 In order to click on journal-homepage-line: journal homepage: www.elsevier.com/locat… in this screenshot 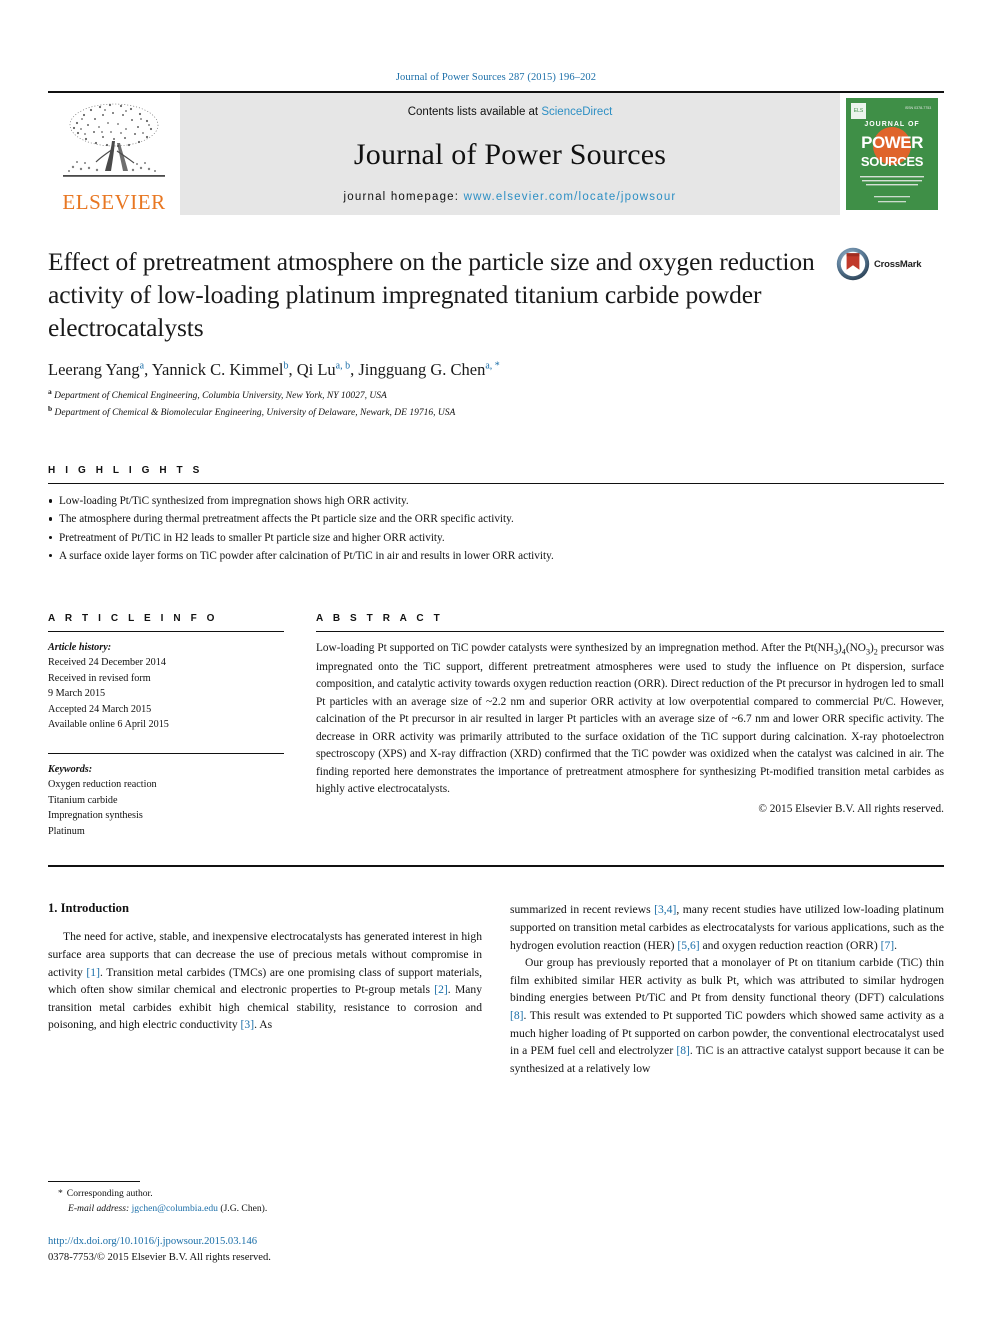, I will do `click(510, 197)`.